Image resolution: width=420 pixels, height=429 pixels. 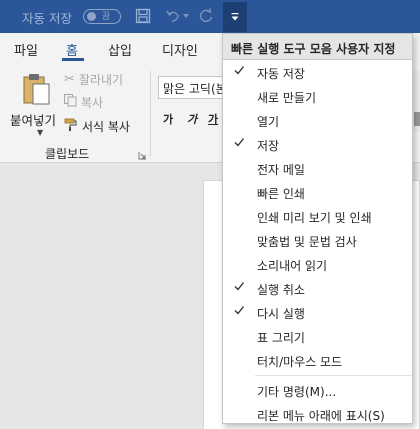 I want to click on customize-qat-icon, so click(x=235, y=17).